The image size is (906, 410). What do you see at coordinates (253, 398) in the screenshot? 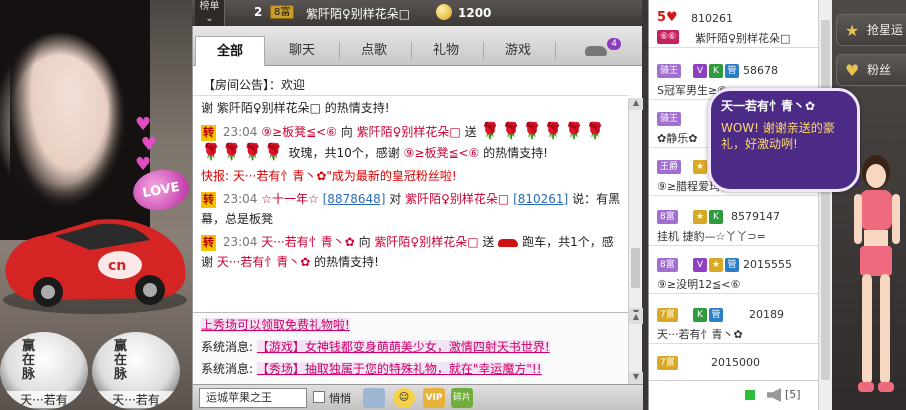
I see `chat-target-select: 运城苹果之王` at bounding box center [253, 398].